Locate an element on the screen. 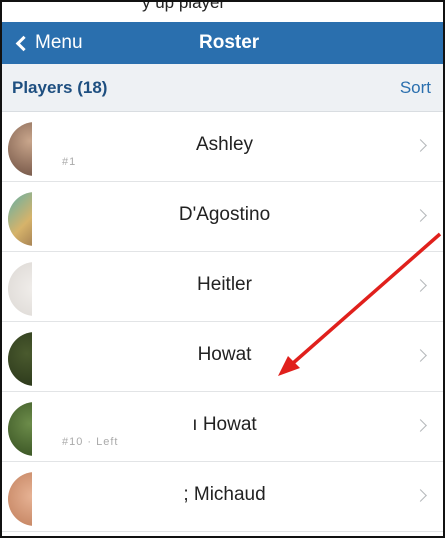  list-item: Ashley #1 is located at coordinates (222, 147).